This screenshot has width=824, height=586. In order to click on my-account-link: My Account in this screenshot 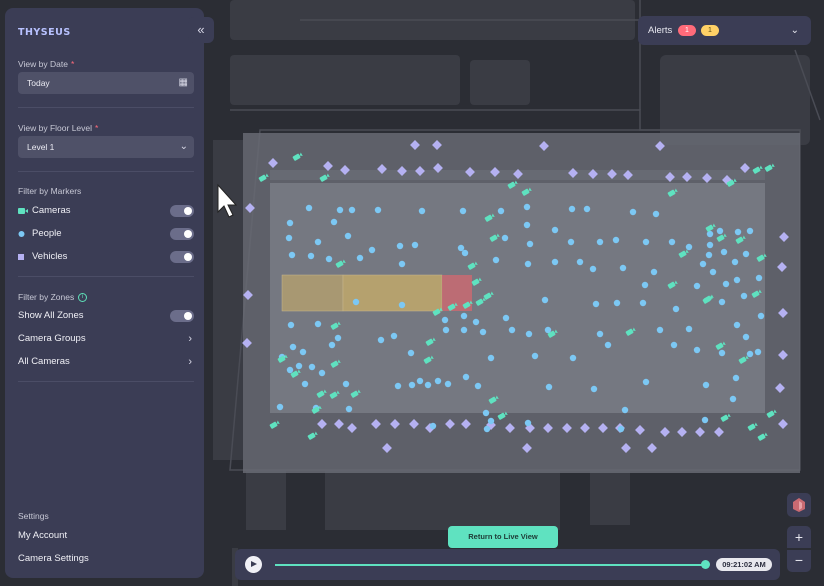, I will do `click(106, 536)`.